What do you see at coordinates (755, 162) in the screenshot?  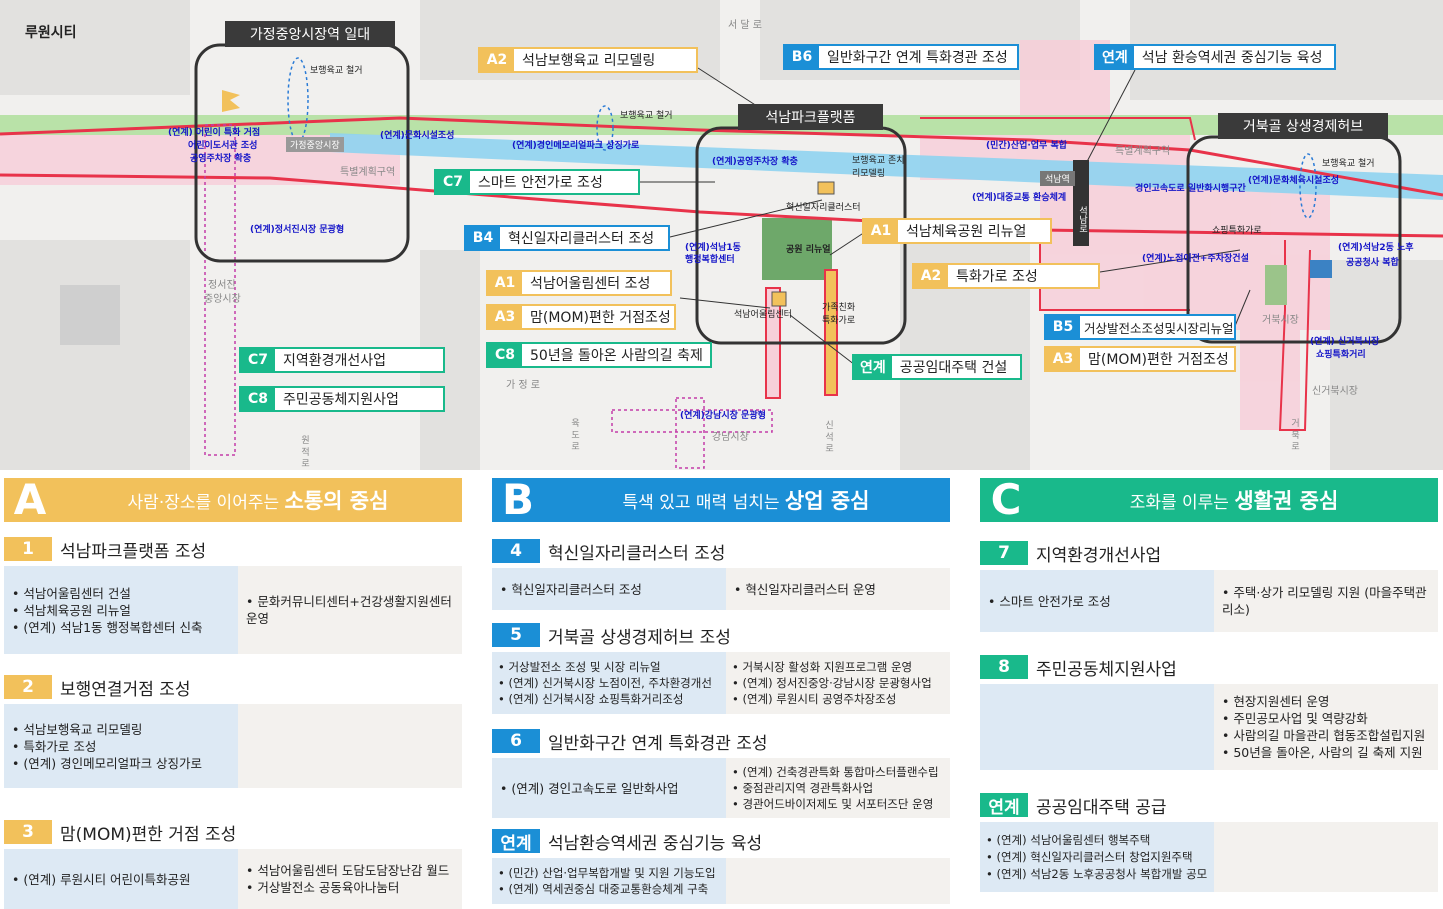 I see `label-parking-expand: (연계)공영주차장 확충` at bounding box center [755, 162].